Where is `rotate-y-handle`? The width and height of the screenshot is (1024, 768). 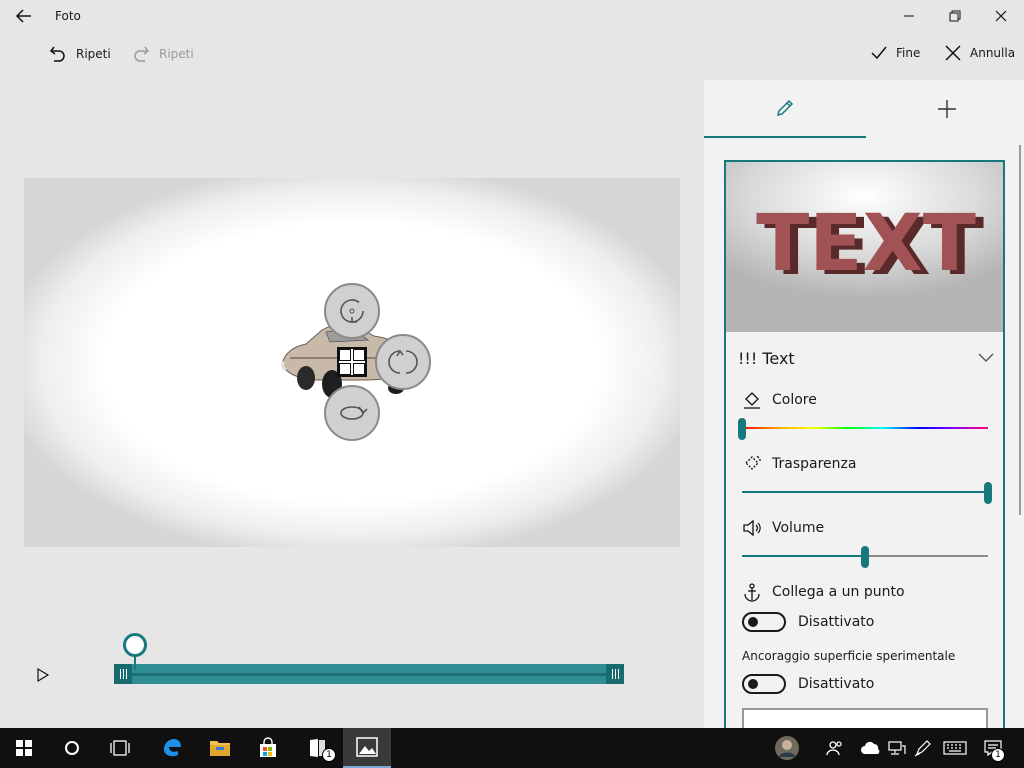
rotate-y-handle is located at coordinates (403, 362).